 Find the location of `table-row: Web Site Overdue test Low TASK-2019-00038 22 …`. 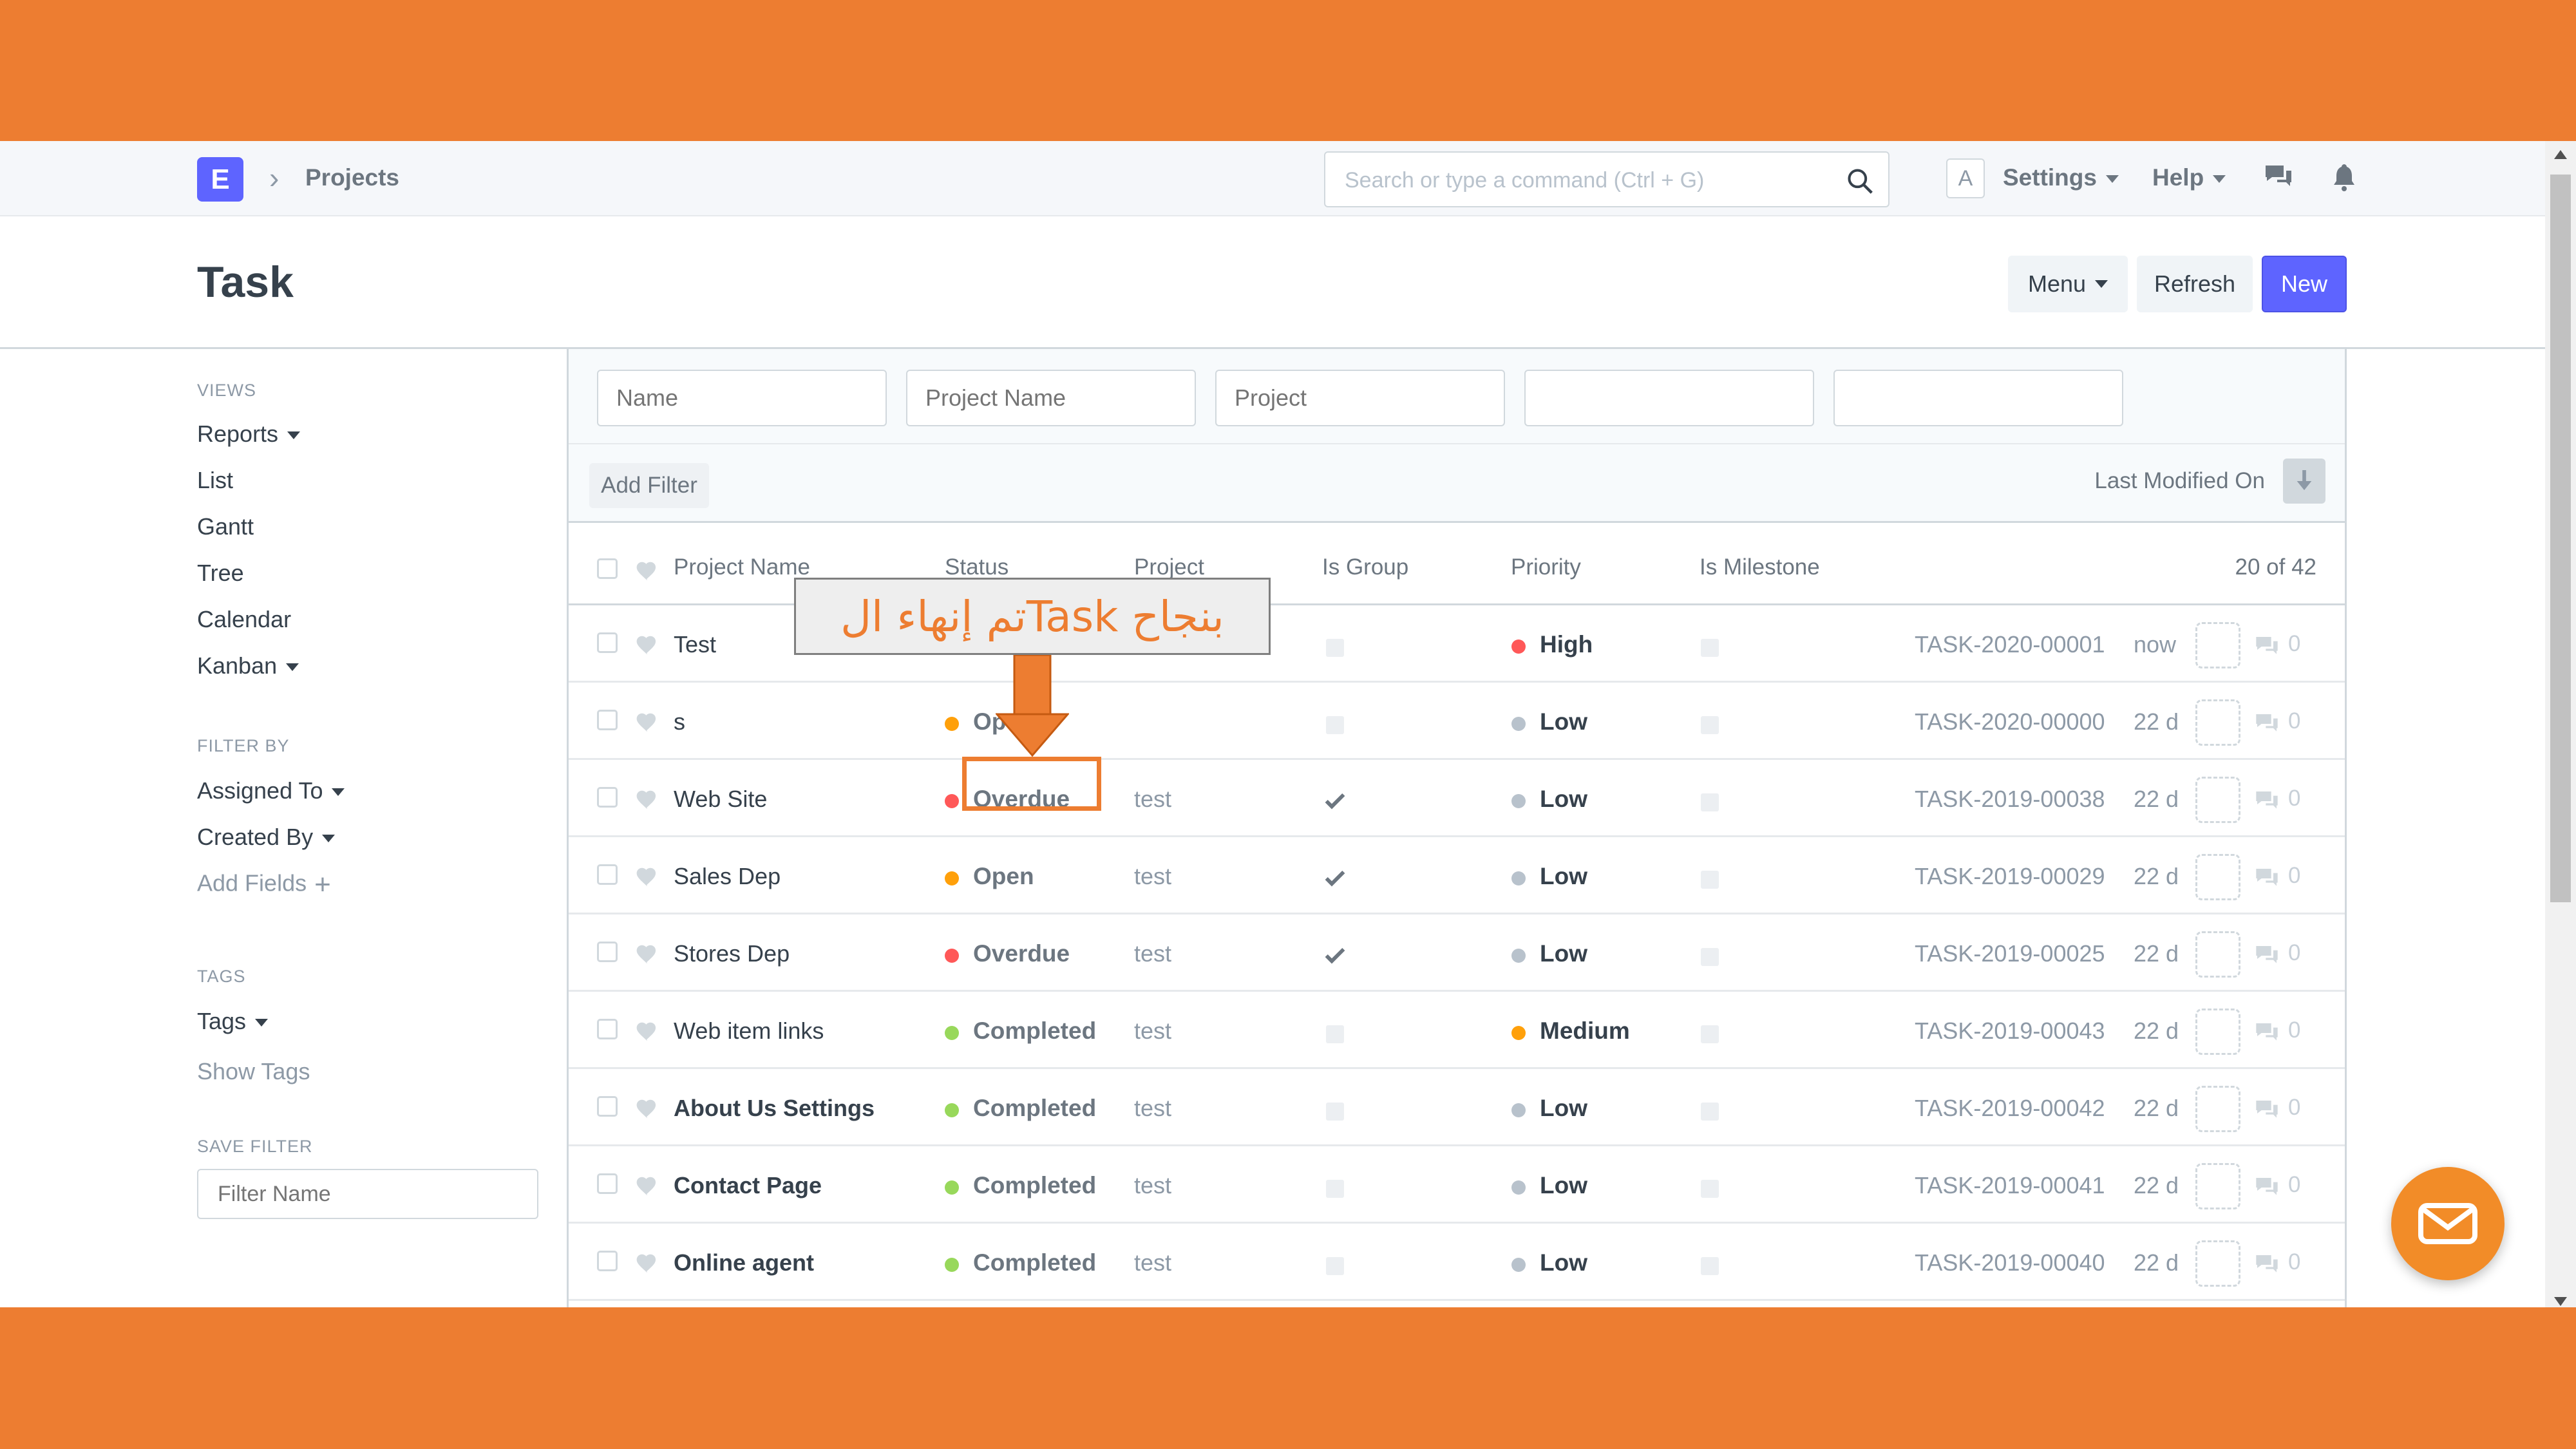

table-row: Web Site Overdue test Low TASK-2019-00038 22 … is located at coordinates (1457, 798).